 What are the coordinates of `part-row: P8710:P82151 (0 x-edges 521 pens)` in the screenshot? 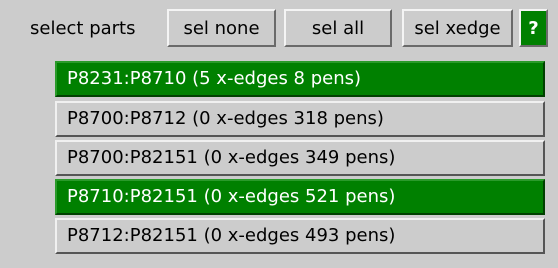 It's located at (300, 197).